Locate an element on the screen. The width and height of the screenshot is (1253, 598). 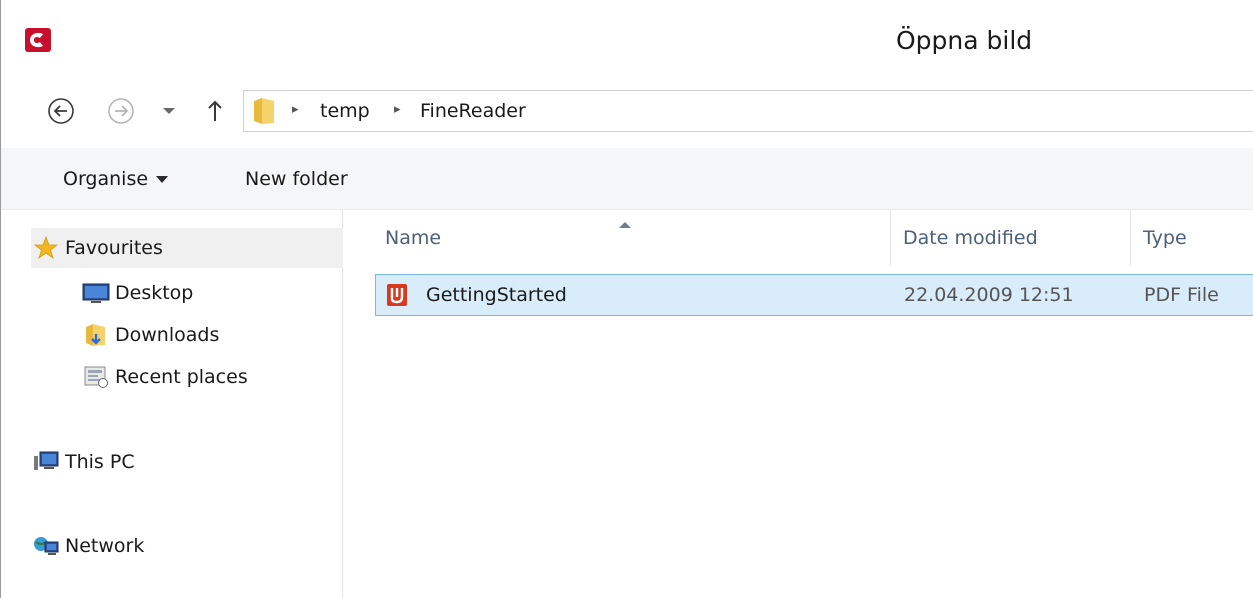
recent-places-icon is located at coordinates (96, 377).